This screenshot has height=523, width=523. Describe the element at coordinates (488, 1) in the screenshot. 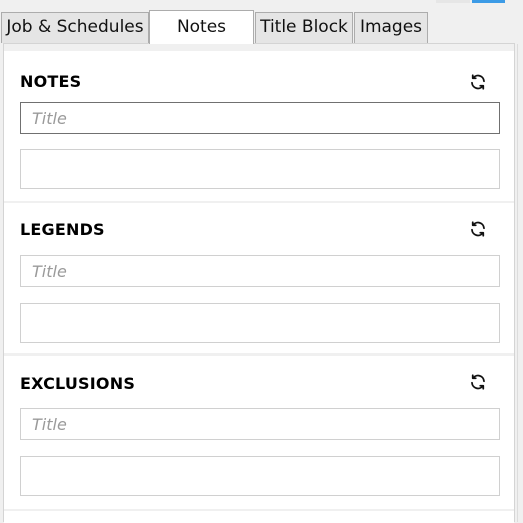

I see `window-control-button-accent` at that location.